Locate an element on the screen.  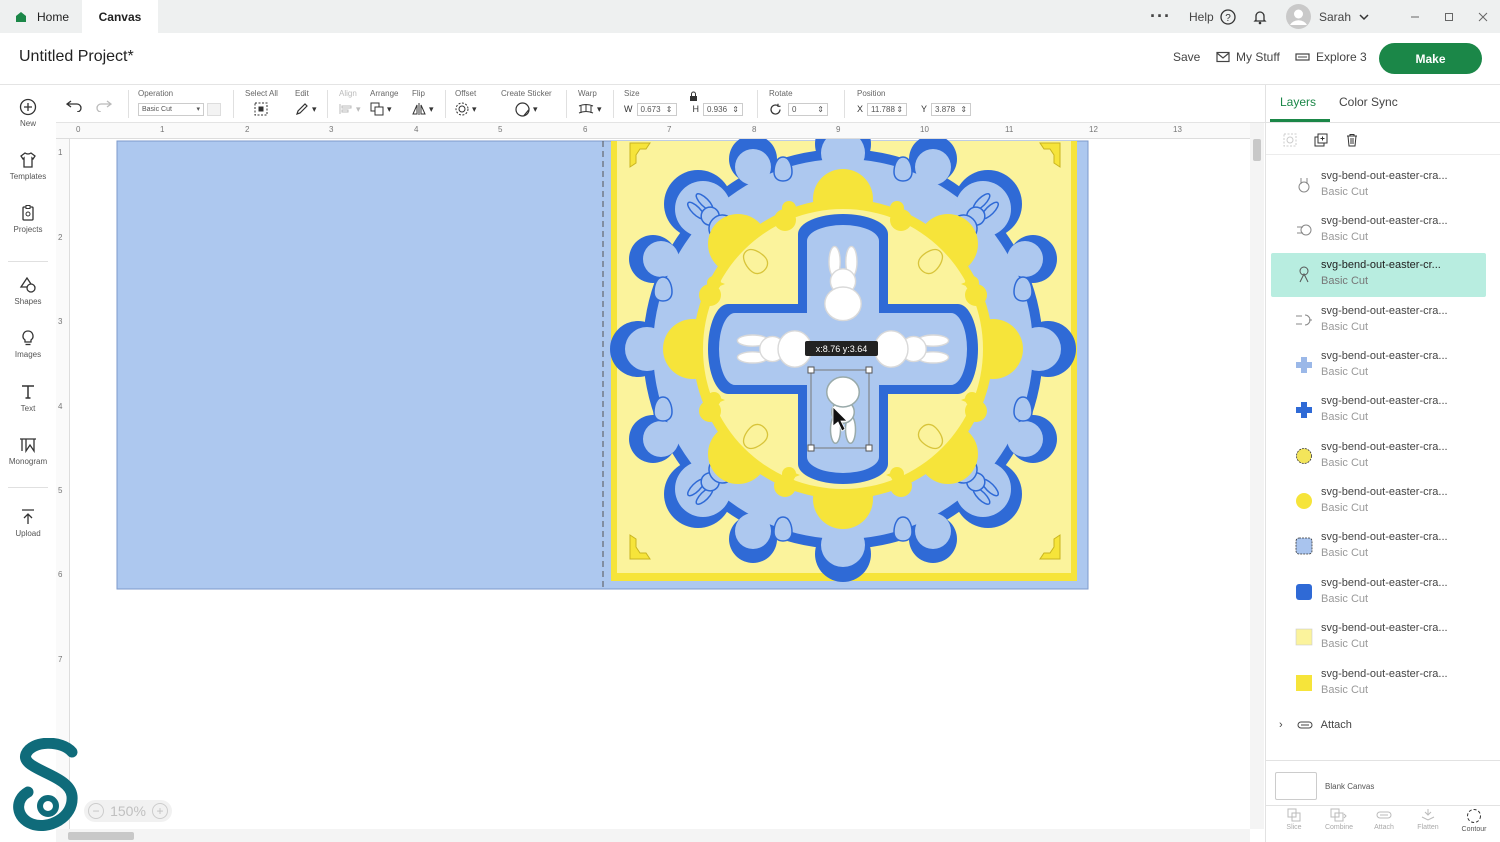
rotate-value: 0 is located at coordinates (794, 109).